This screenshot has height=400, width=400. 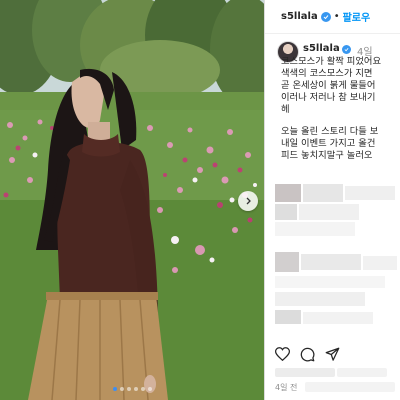 I want to click on caption-line: 색색의 코스모스가 지면, so click(x=327, y=73).